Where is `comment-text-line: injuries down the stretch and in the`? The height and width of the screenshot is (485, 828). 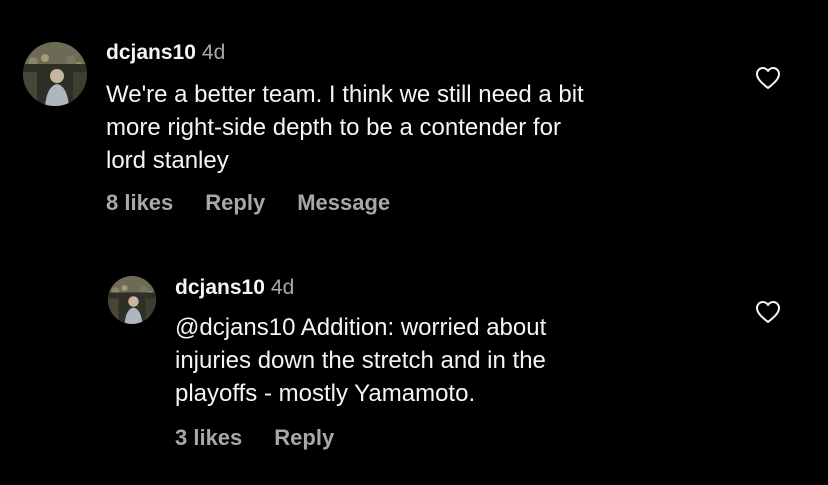
comment-text-line: injuries down the stretch and in the is located at coordinates (360, 360).